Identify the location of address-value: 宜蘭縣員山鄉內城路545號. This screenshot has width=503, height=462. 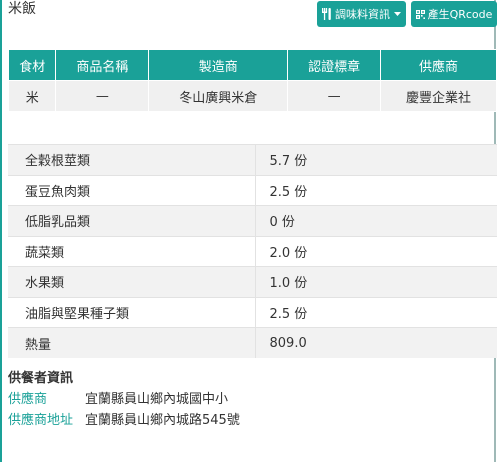
(162, 420).